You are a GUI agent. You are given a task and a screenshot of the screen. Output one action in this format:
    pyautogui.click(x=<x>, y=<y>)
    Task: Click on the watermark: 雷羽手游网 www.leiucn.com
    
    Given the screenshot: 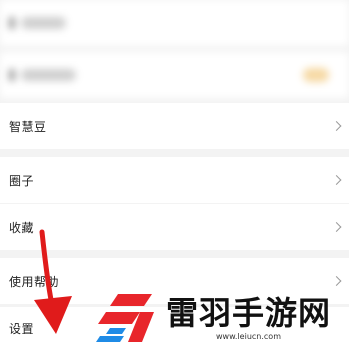 What is the action you would take?
    pyautogui.click(x=213, y=318)
    